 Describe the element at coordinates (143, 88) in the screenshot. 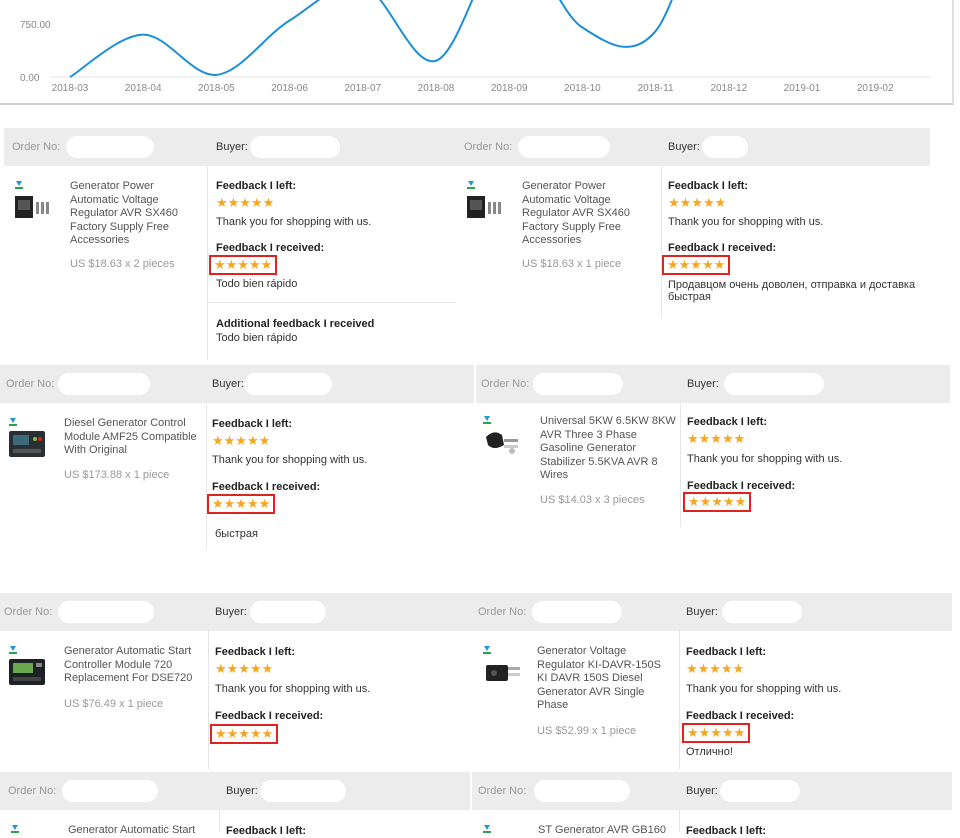

I see `x-tick-label: 2018-04` at that location.